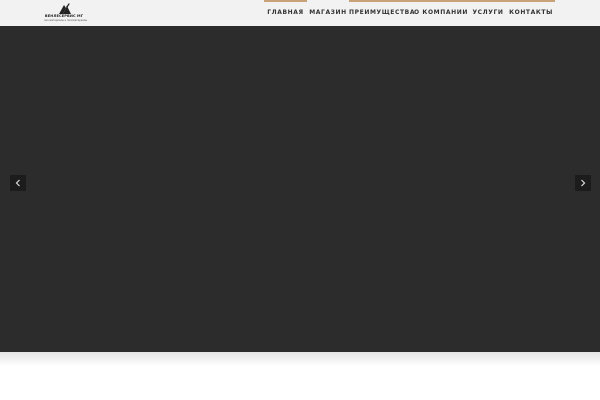  I want to click on slider-prev-button, so click(18, 183).